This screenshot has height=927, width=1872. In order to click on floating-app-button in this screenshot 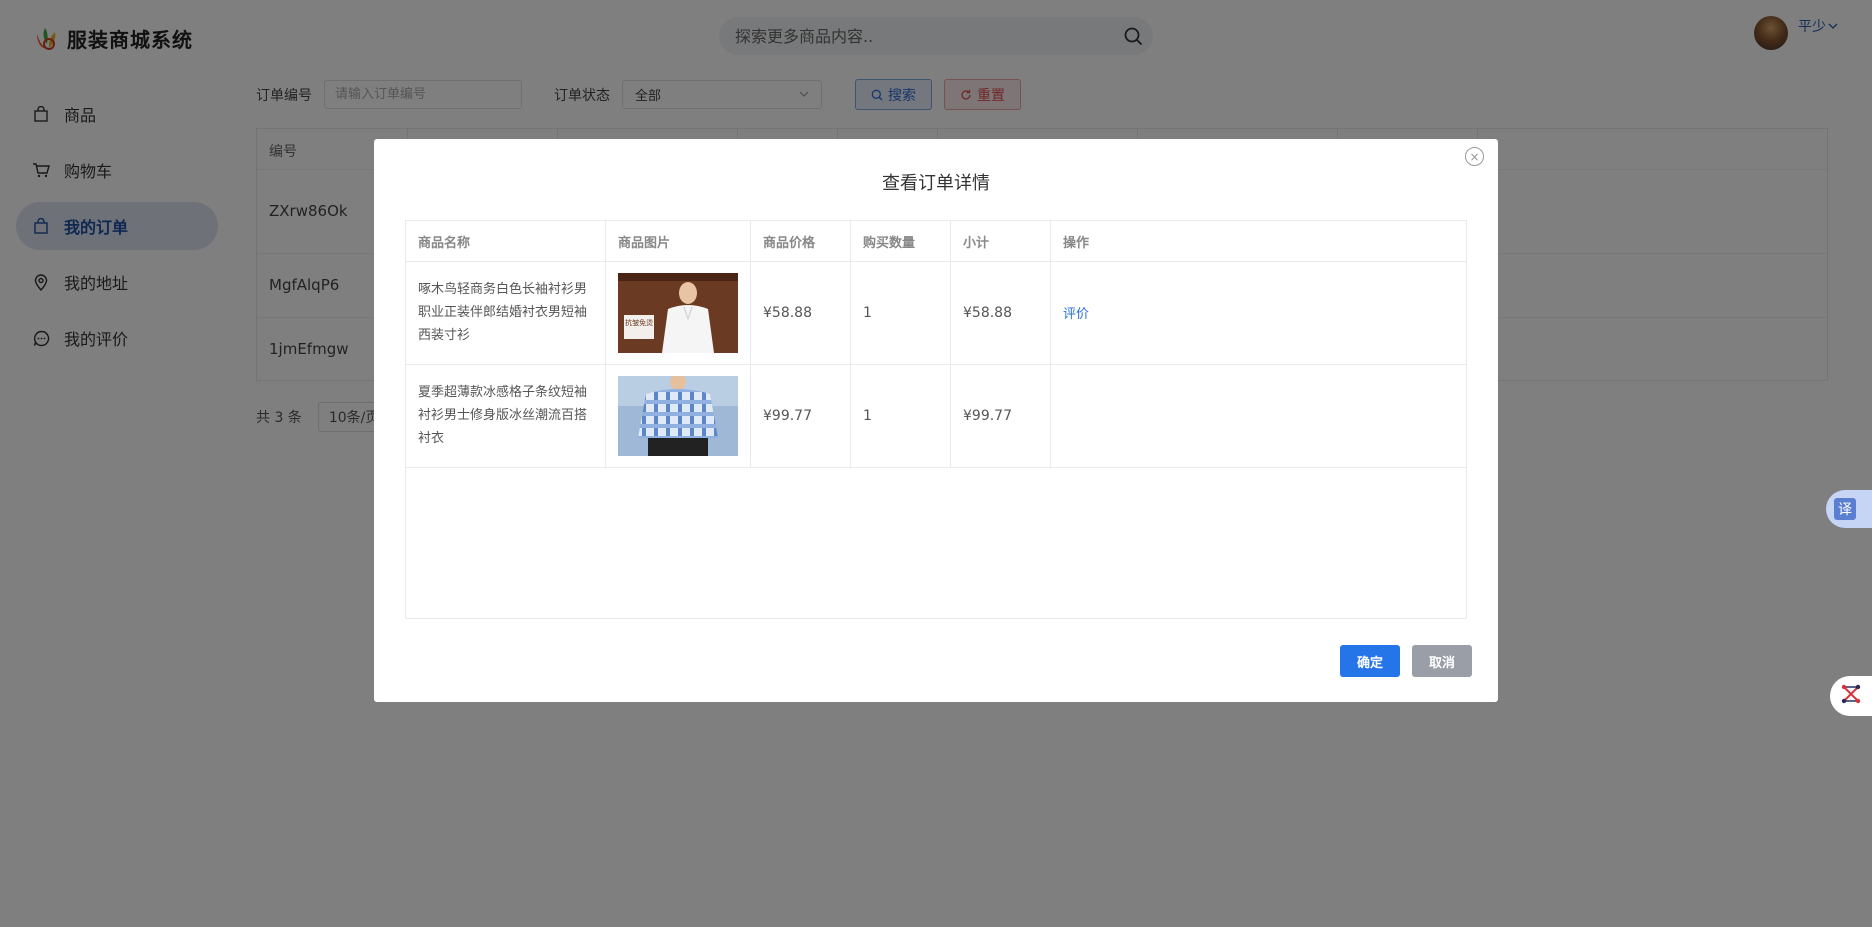, I will do `click(1851, 696)`.